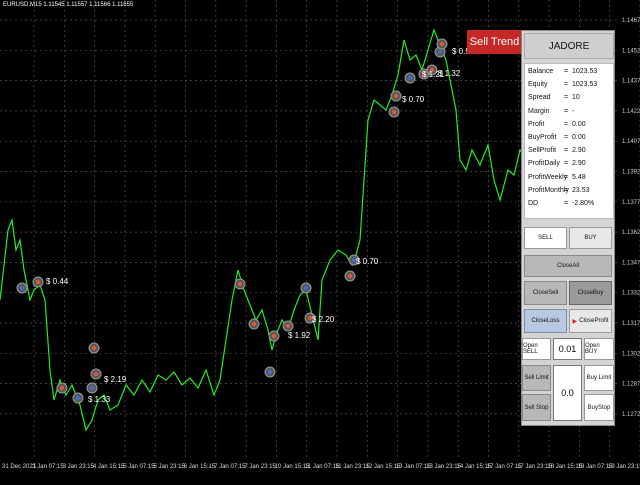 This screenshot has height=485, width=640. I want to click on stat-key: ProfitDaily, so click(544, 164).